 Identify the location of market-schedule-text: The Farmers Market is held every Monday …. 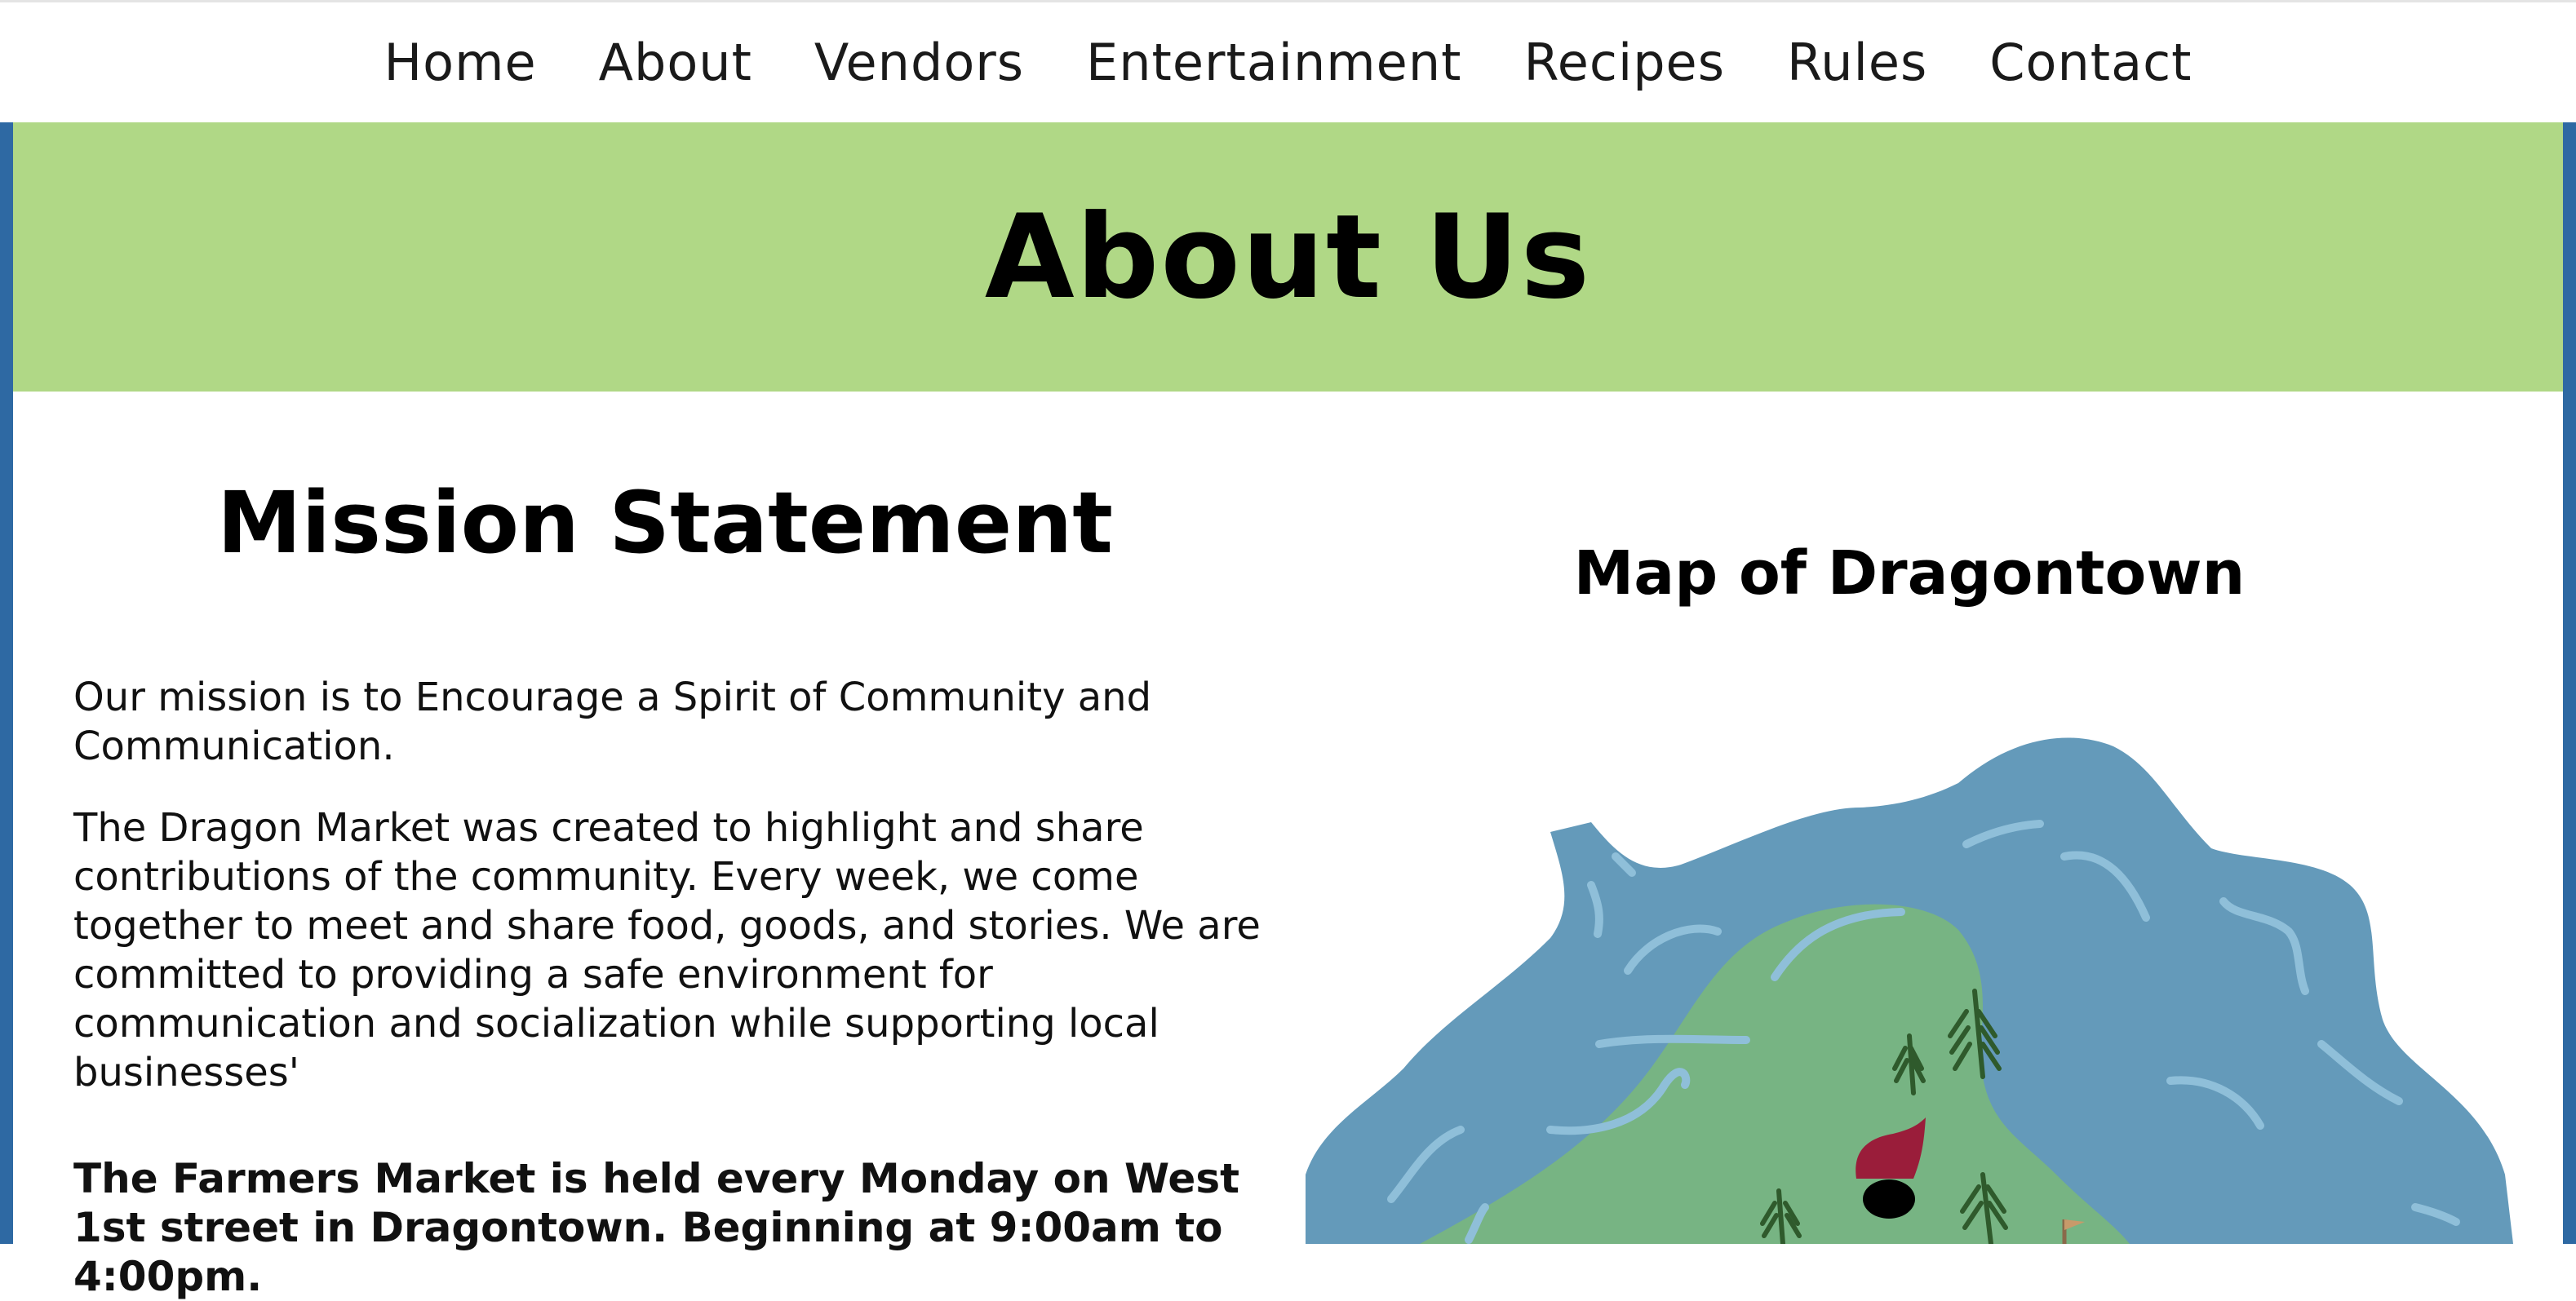
(656, 1227).